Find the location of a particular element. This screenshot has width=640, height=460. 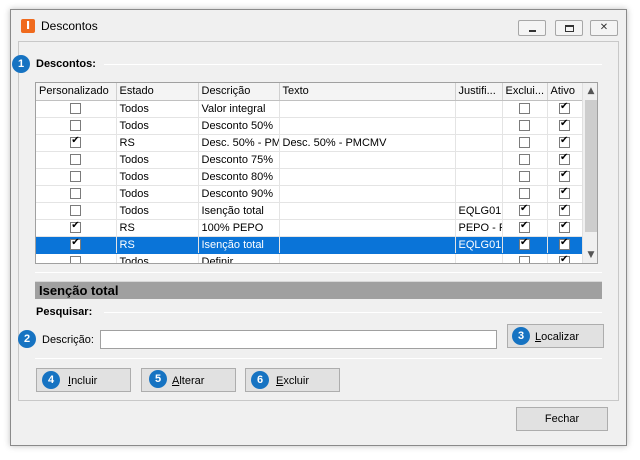

close-button: ✕ is located at coordinates (604, 28).